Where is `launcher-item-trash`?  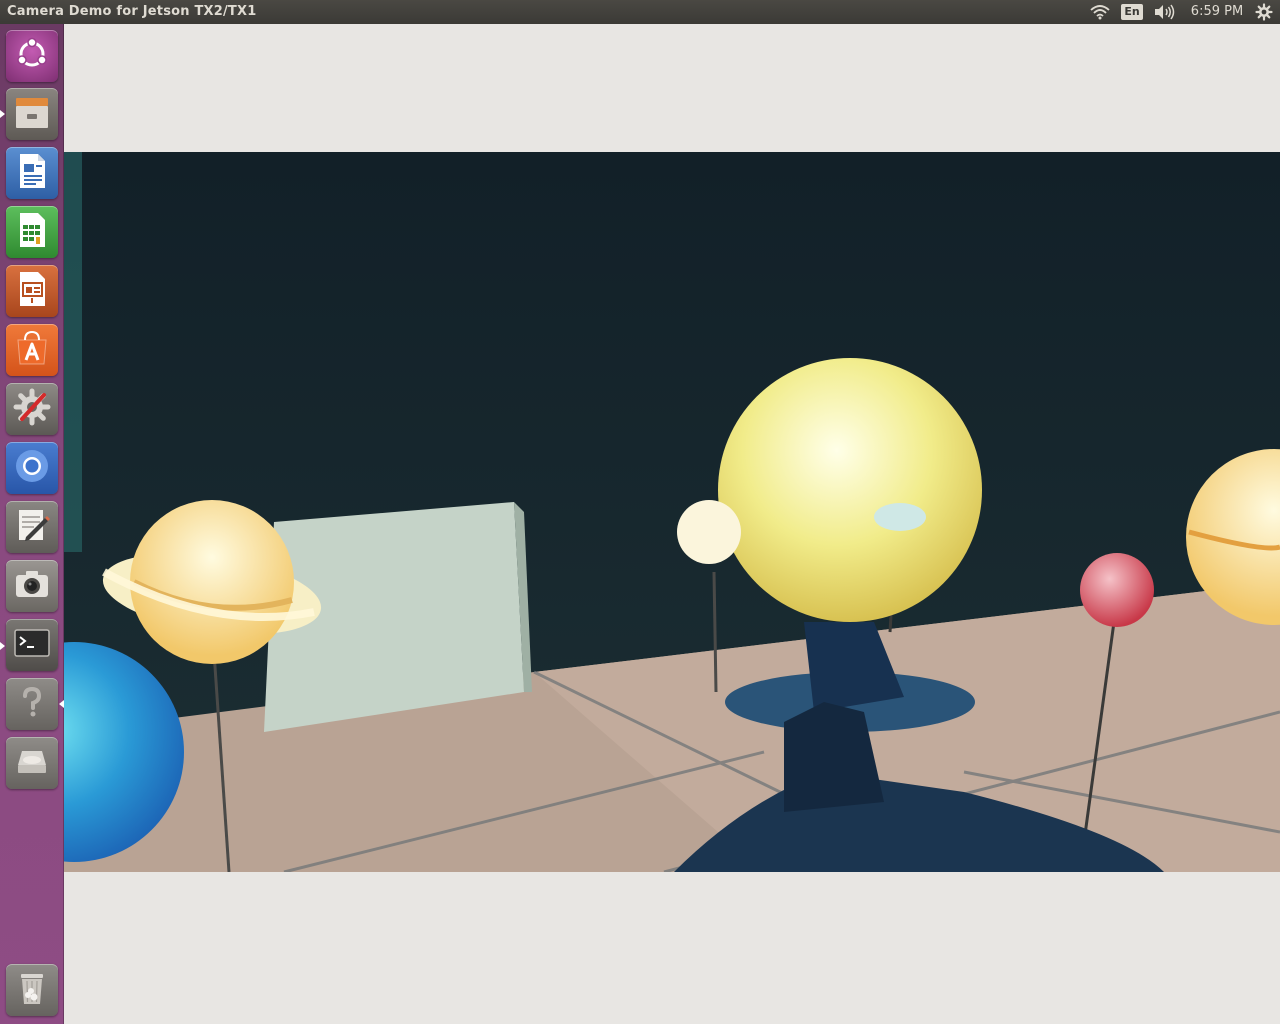
launcher-item-trash is located at coordinates (32, 990).